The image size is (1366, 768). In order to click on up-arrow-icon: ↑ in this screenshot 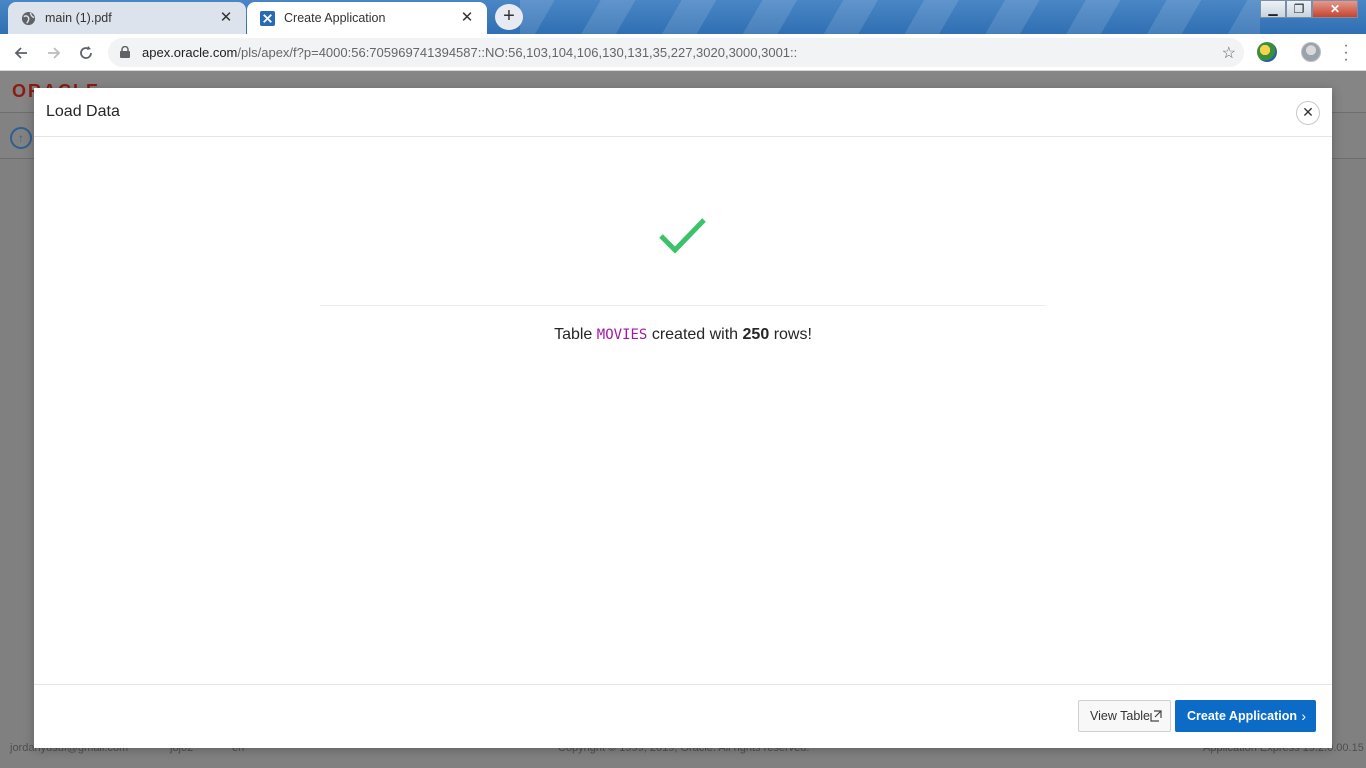, I will do `click(21, 138)`.